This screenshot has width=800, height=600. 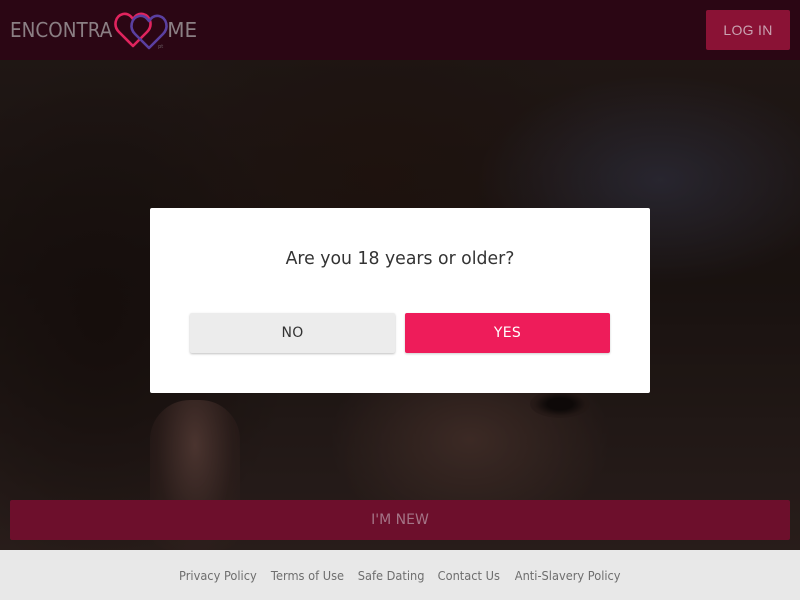 What do you see at coordinates (469, 576) in the screenshot?
I see `footer-link-contact-us: Contact Us` at bounding box center [469, 576].